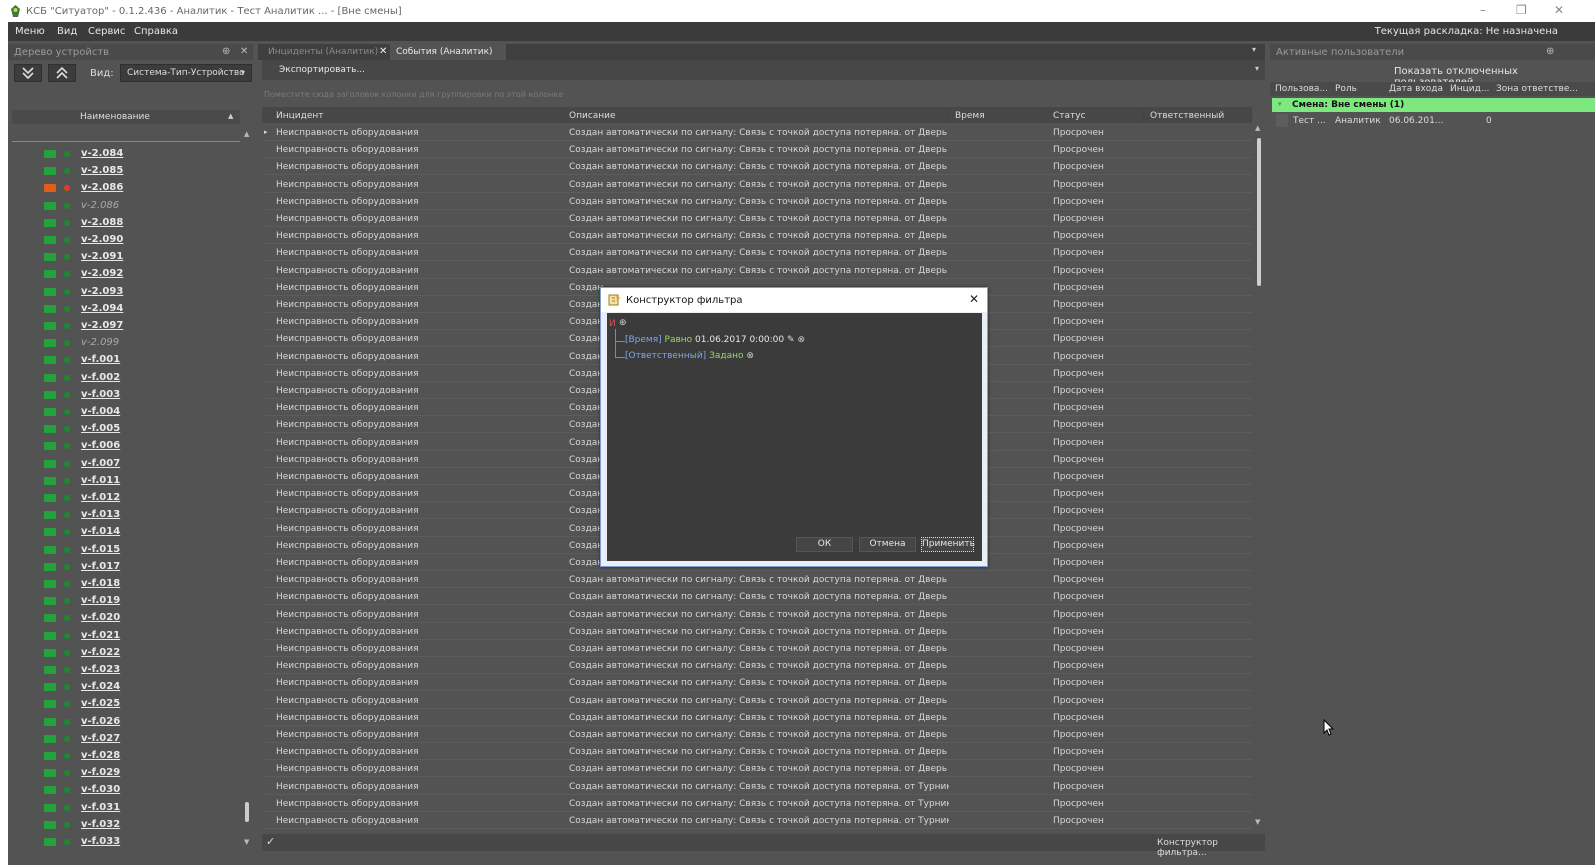 The image size is (1595, 865). What do you see at coordinates (124, 239) in the screenshot?
I see `device-tree-item: v-2.090` at bounding box center [124, 239].